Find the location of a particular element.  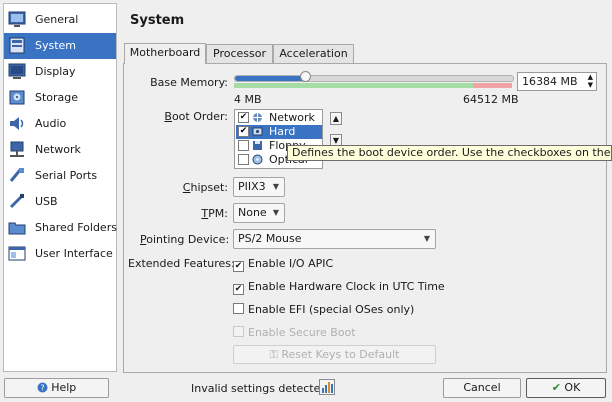

sidebar-item-label: Storage is located at coordinates (57, 97).